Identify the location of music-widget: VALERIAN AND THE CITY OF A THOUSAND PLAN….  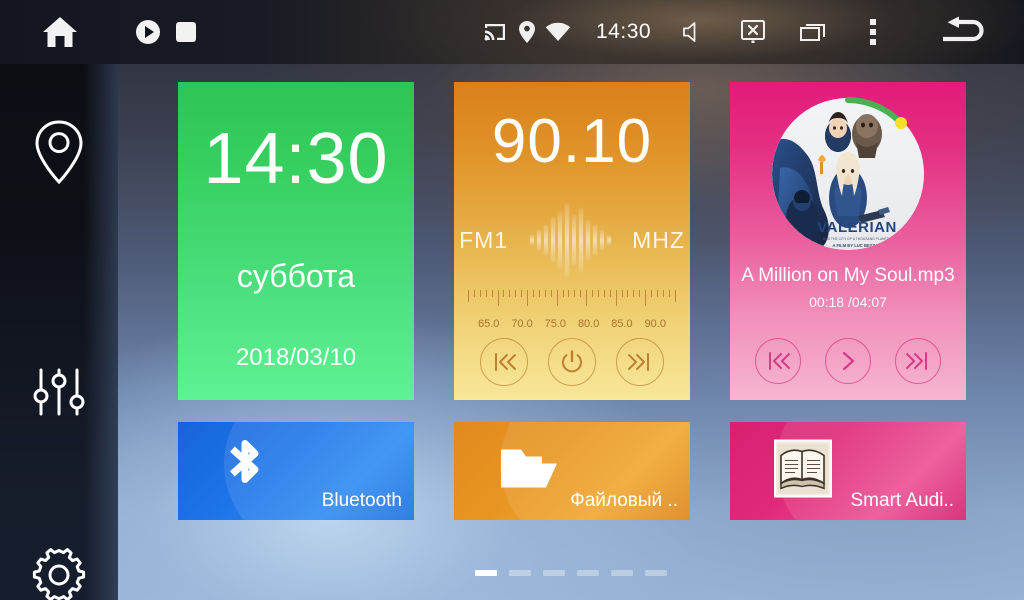
(848, 241).